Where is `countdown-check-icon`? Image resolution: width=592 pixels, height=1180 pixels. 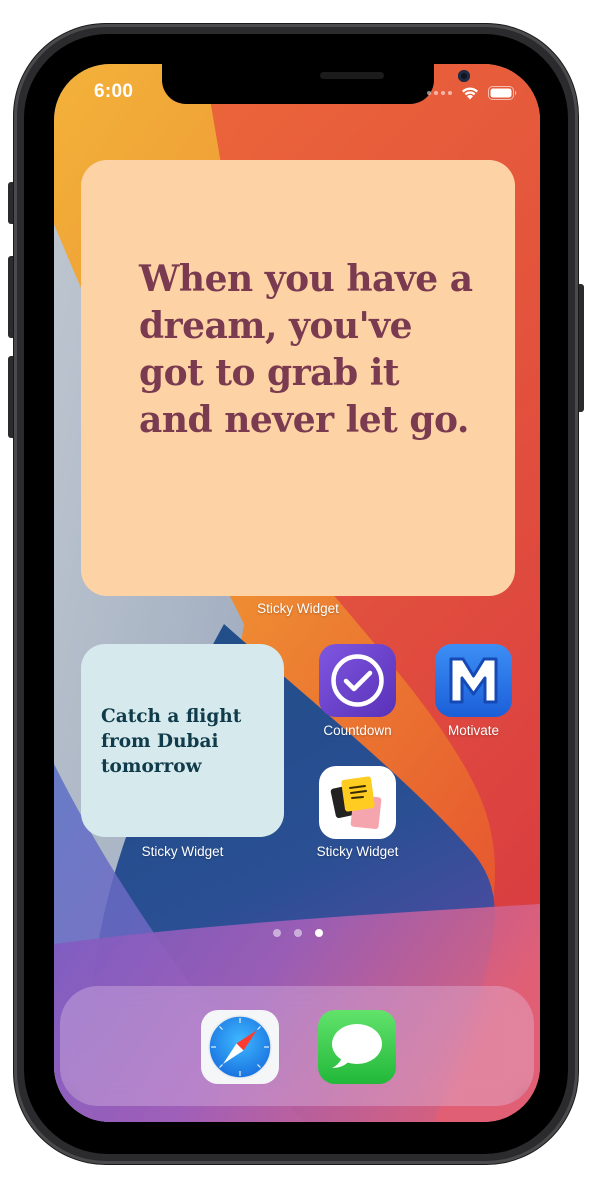
countdown-check-icon is located at coordinates (357, 680).